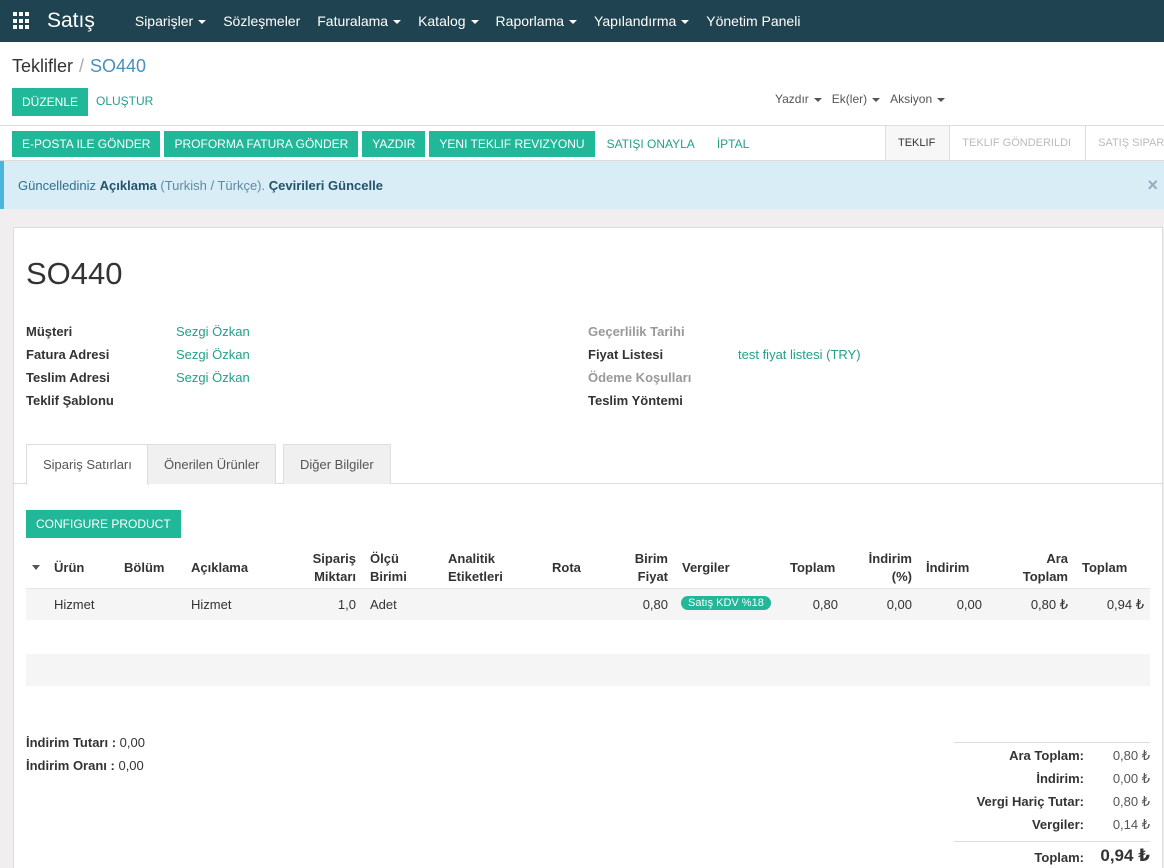 Image resolution: width=1164 pixels, height=868 pixels. Describe the element at coordinates (144, 568) in the screenshot. I see `col-section: Bölüm` at that location.